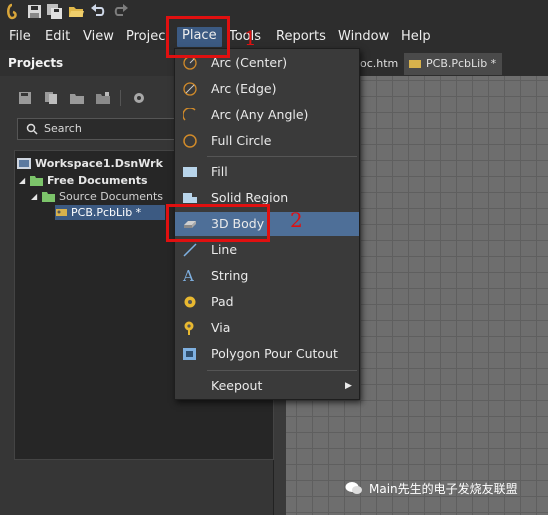 This screenshot has width=548, height=515. Describe the element at coordinates (221, 327) in the screenshot. I see `menu-item-label: Via` at that location.